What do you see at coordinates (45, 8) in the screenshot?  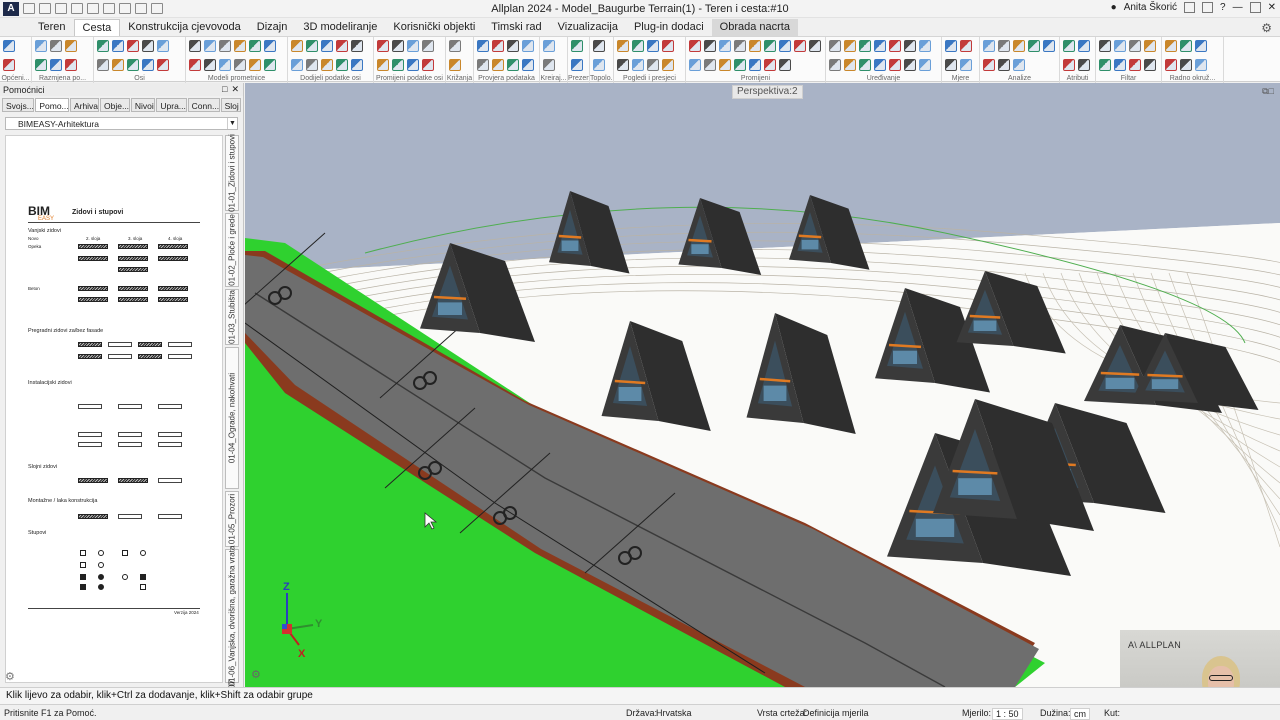 I see `open-file-icon` at bounding box center [45, 8].